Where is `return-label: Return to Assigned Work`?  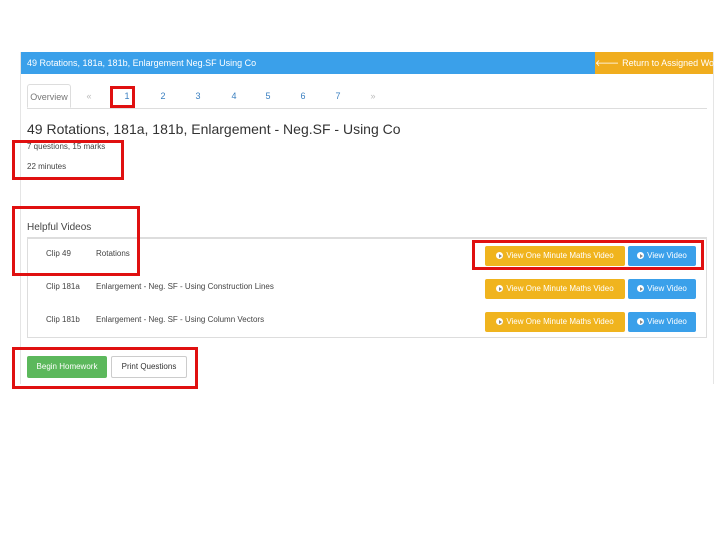
return-label: Return to Assigned Work is located at coordinates (671, 63).